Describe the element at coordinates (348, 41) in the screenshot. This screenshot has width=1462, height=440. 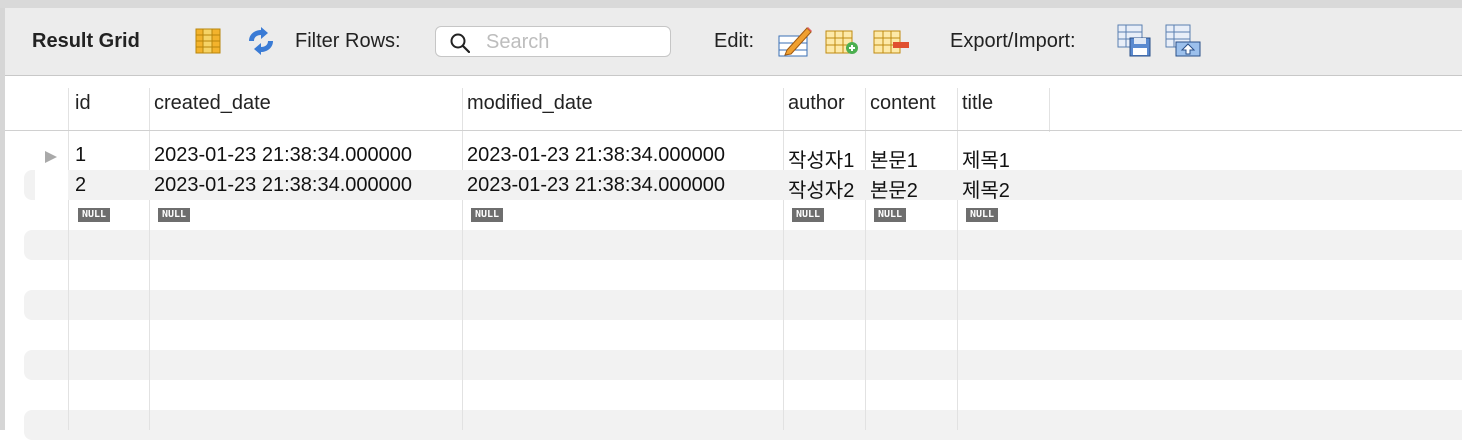
I see `filter-rows-label: Filter Rows:` at that location.